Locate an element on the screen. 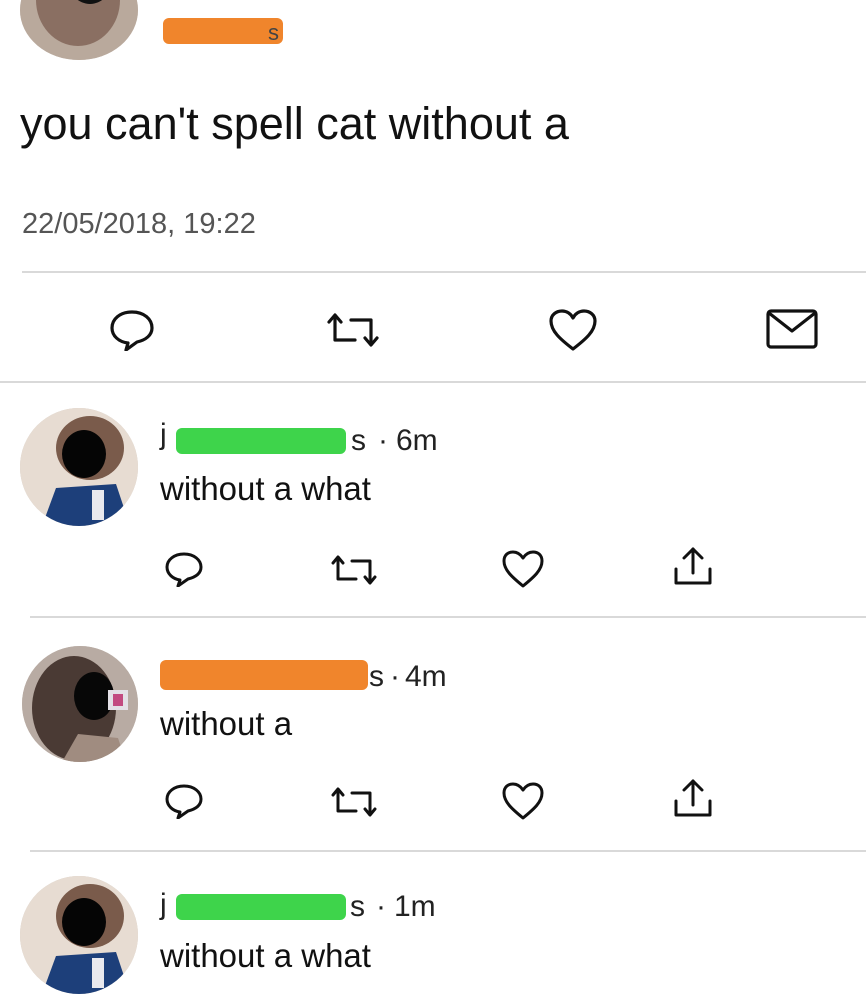 Image resolution: width=866 pixels, height=1000 pixels. reply-2-handle-suffix: s is located at coordinates (376, 676).